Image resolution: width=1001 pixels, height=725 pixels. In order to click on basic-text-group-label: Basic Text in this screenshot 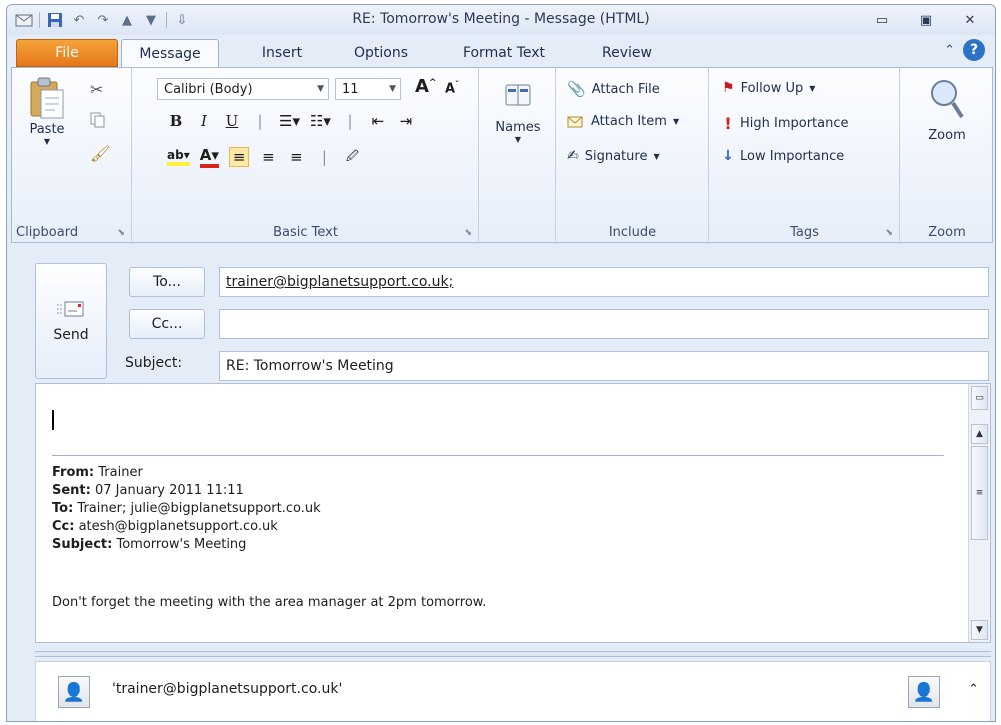, I will do `click(305, 232)`.